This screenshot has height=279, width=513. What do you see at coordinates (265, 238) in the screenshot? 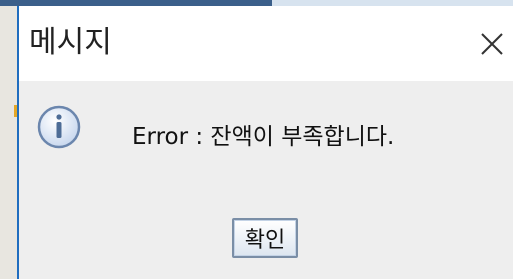
I see `ok-button: 확인` at bounding box center [265, 238].